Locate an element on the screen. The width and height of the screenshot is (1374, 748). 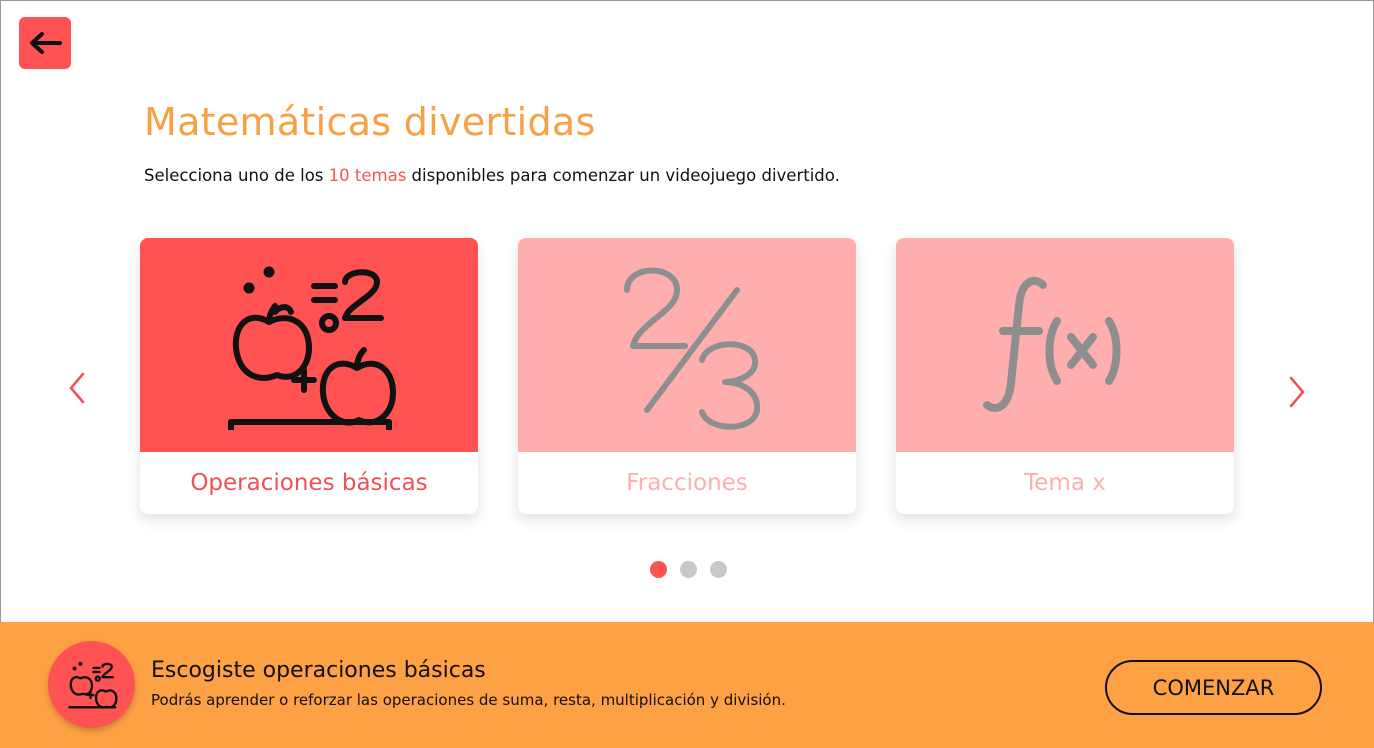
card-label: Tema x is located at coordinates (1065, 483).